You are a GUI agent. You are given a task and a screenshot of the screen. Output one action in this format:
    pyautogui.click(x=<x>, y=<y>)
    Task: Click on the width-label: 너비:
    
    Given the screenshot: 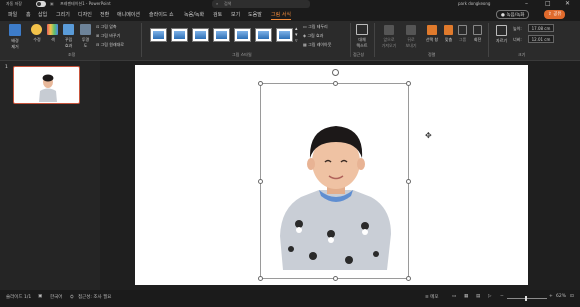 What is the action you would take?
    pyautogui.click(x=517, y=39)
    